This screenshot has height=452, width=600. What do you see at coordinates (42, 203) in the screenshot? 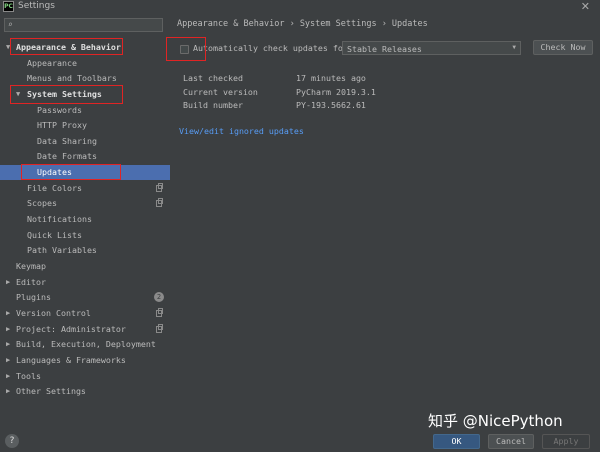
I see `sidebar-item-label: Scopes` at bounding box center [42, 203].